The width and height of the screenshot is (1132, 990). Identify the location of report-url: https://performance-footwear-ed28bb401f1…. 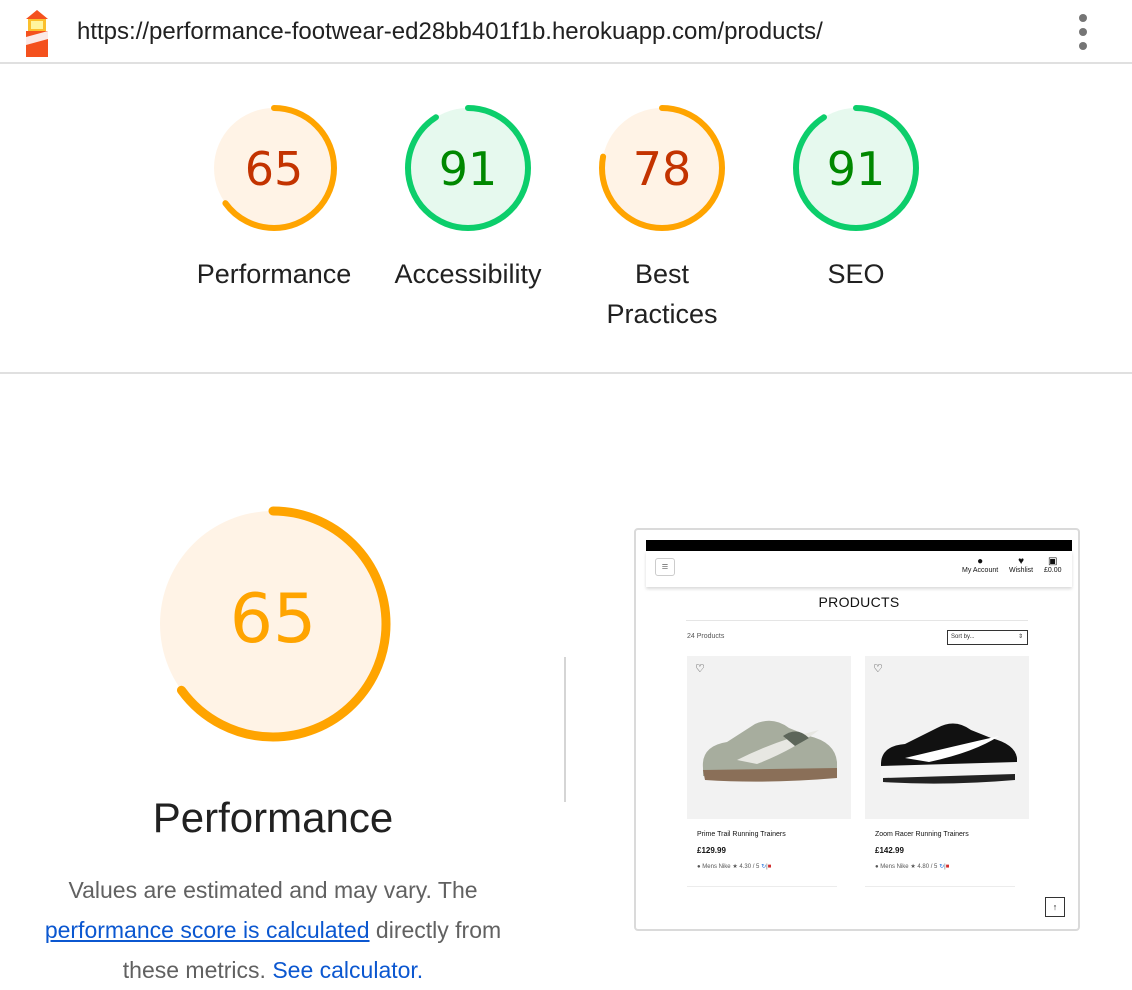
(450, 31).